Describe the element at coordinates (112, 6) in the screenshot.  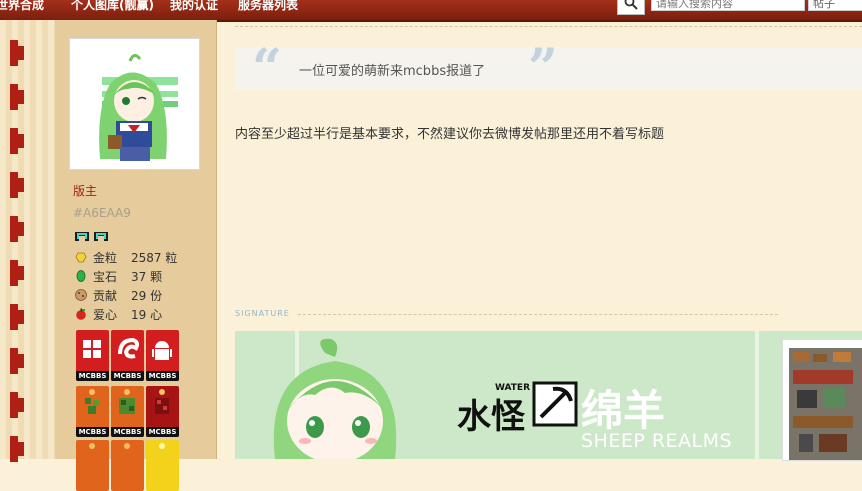
I see `nav-item-gallery: 个人图库(靓赢)` at that location.